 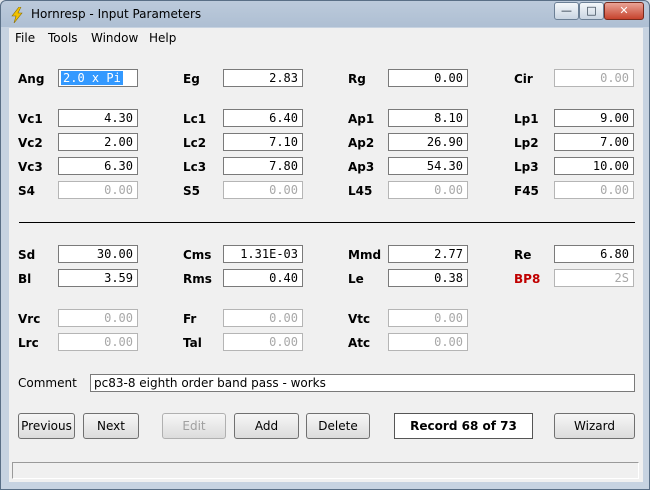 What do you see at coordinates (28, 343) in the screenshot?
I see `label-lrc: Lrc` at bounding box center [28, 343].